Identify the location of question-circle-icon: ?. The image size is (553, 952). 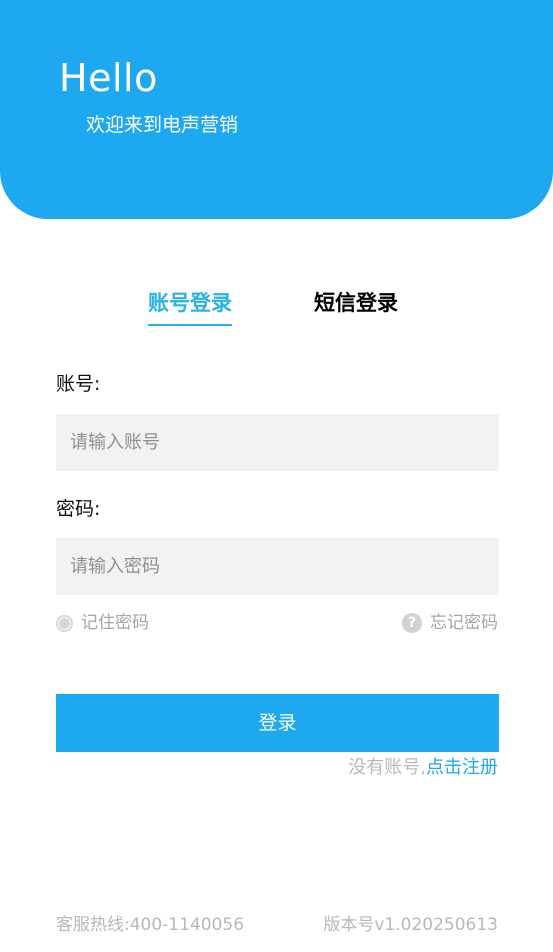
(412, 623).